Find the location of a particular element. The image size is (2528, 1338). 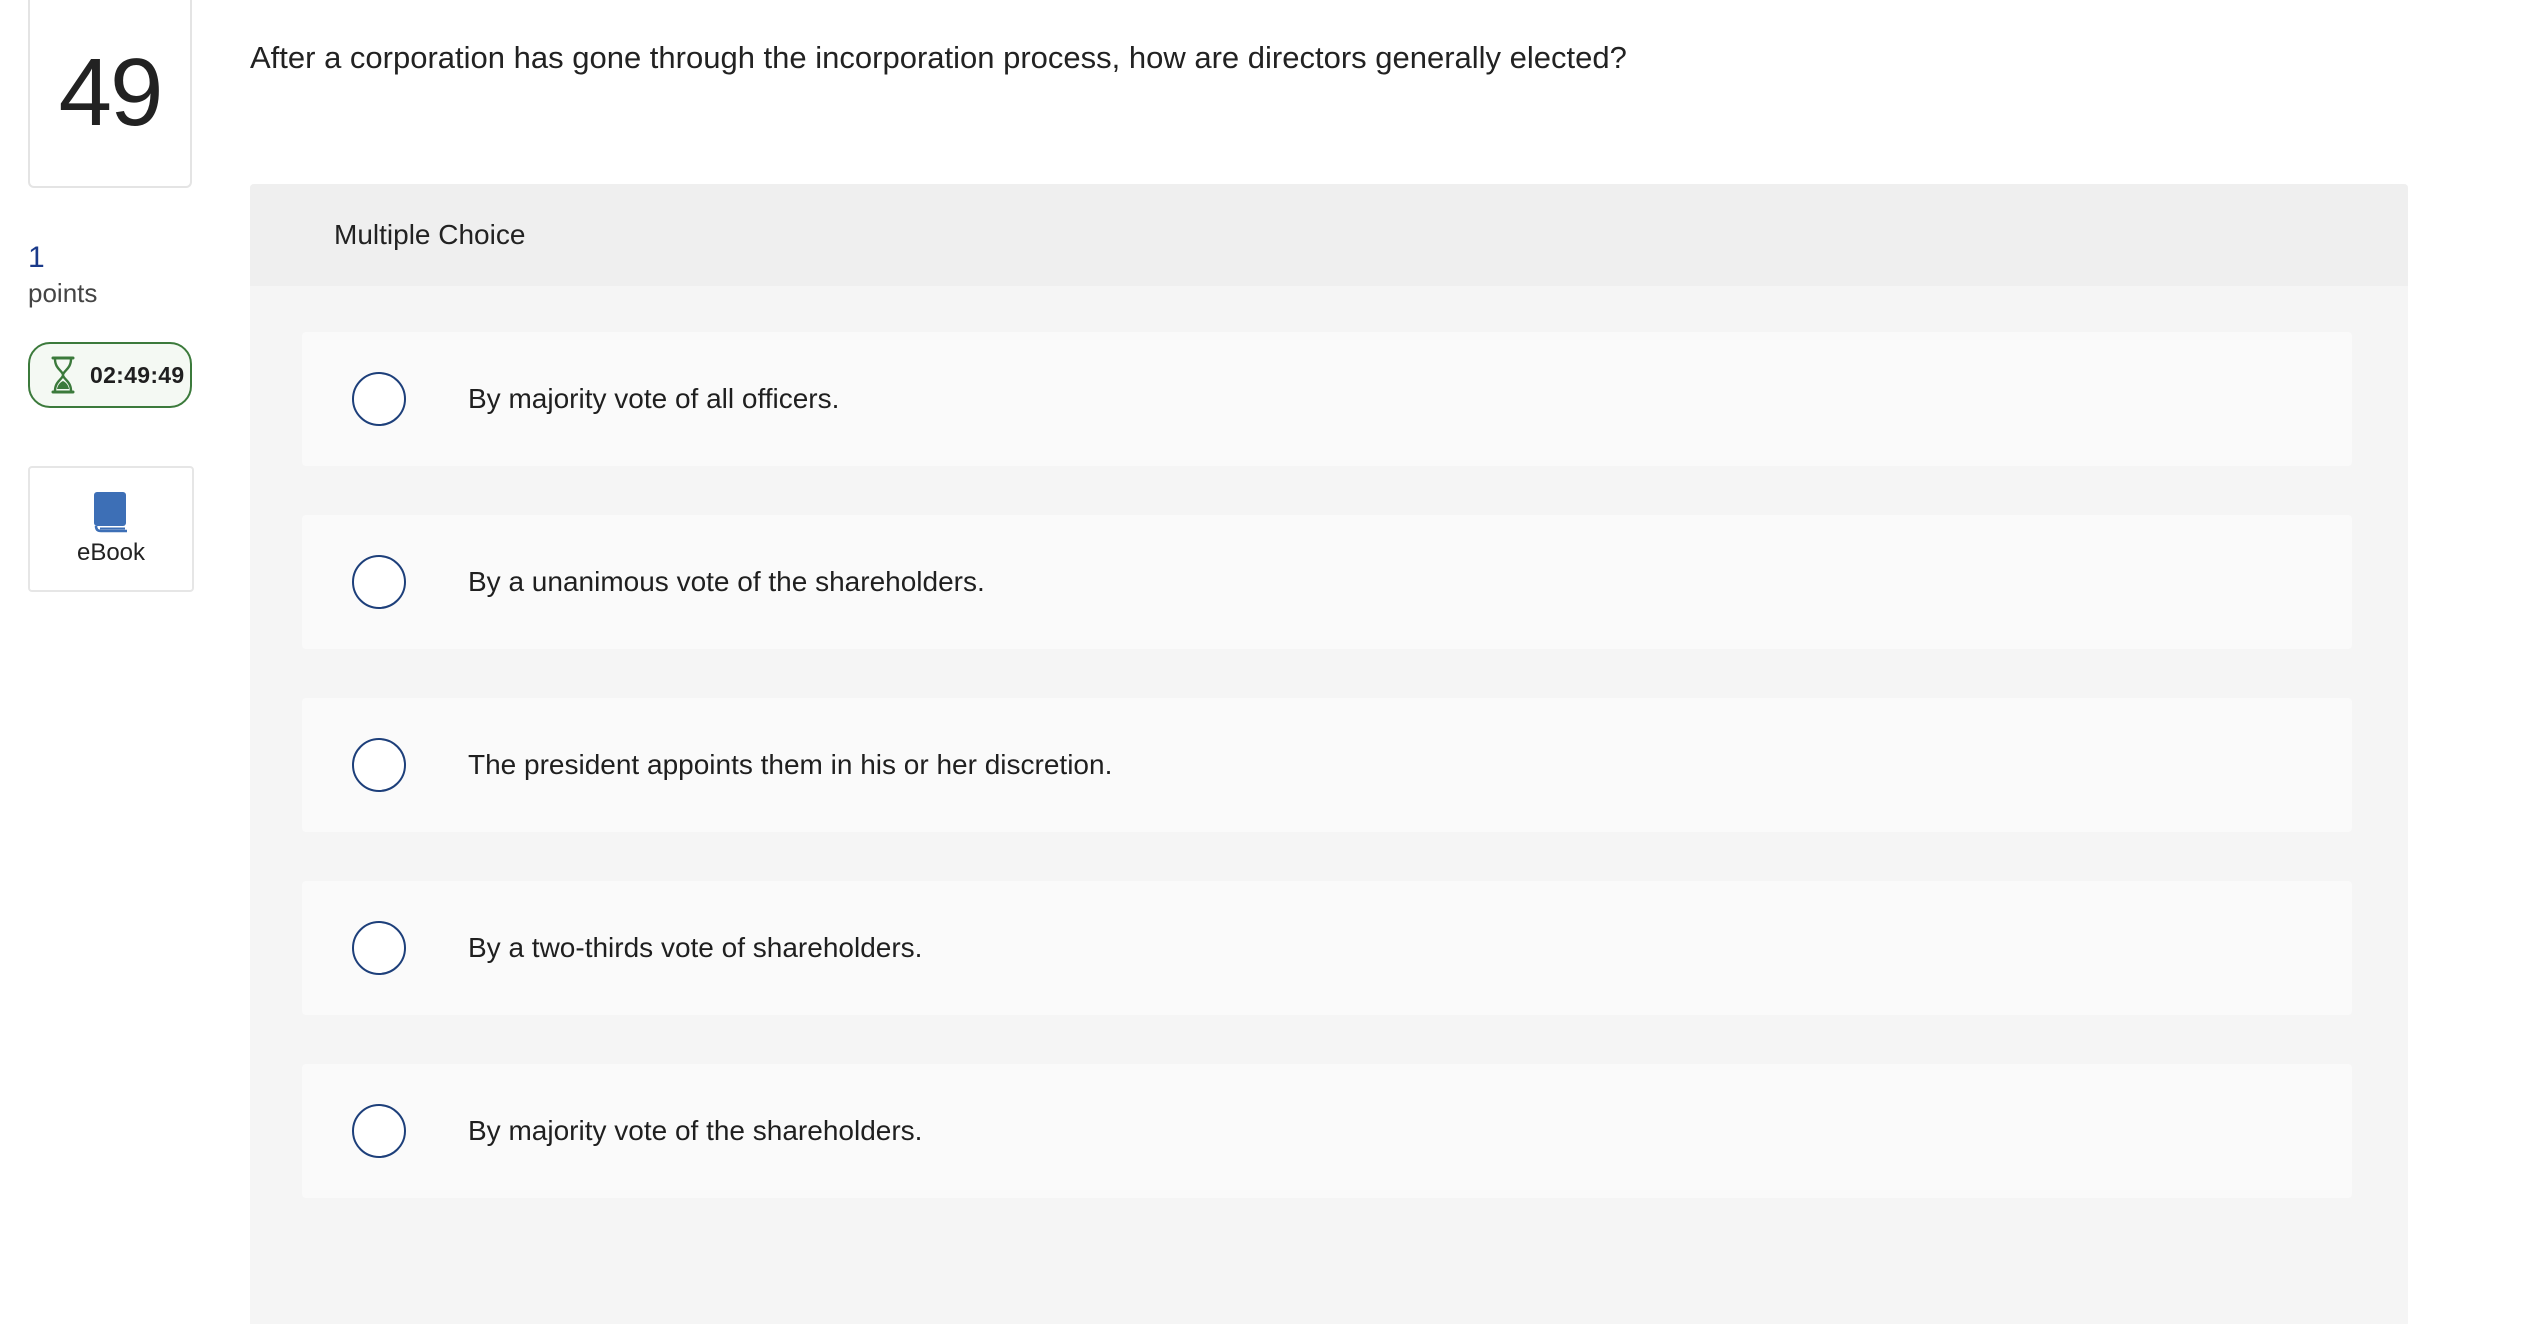

book-icon is located at coordinates (111, 512).